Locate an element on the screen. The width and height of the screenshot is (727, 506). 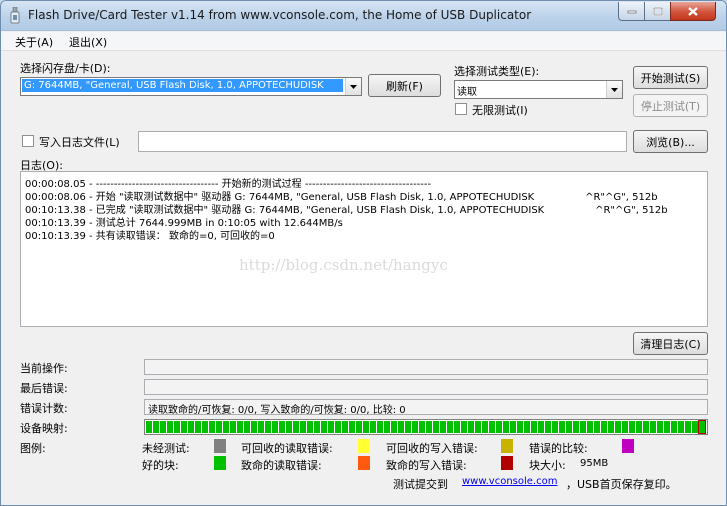
legend-untested-swatch is located at coordinates (220, 446).